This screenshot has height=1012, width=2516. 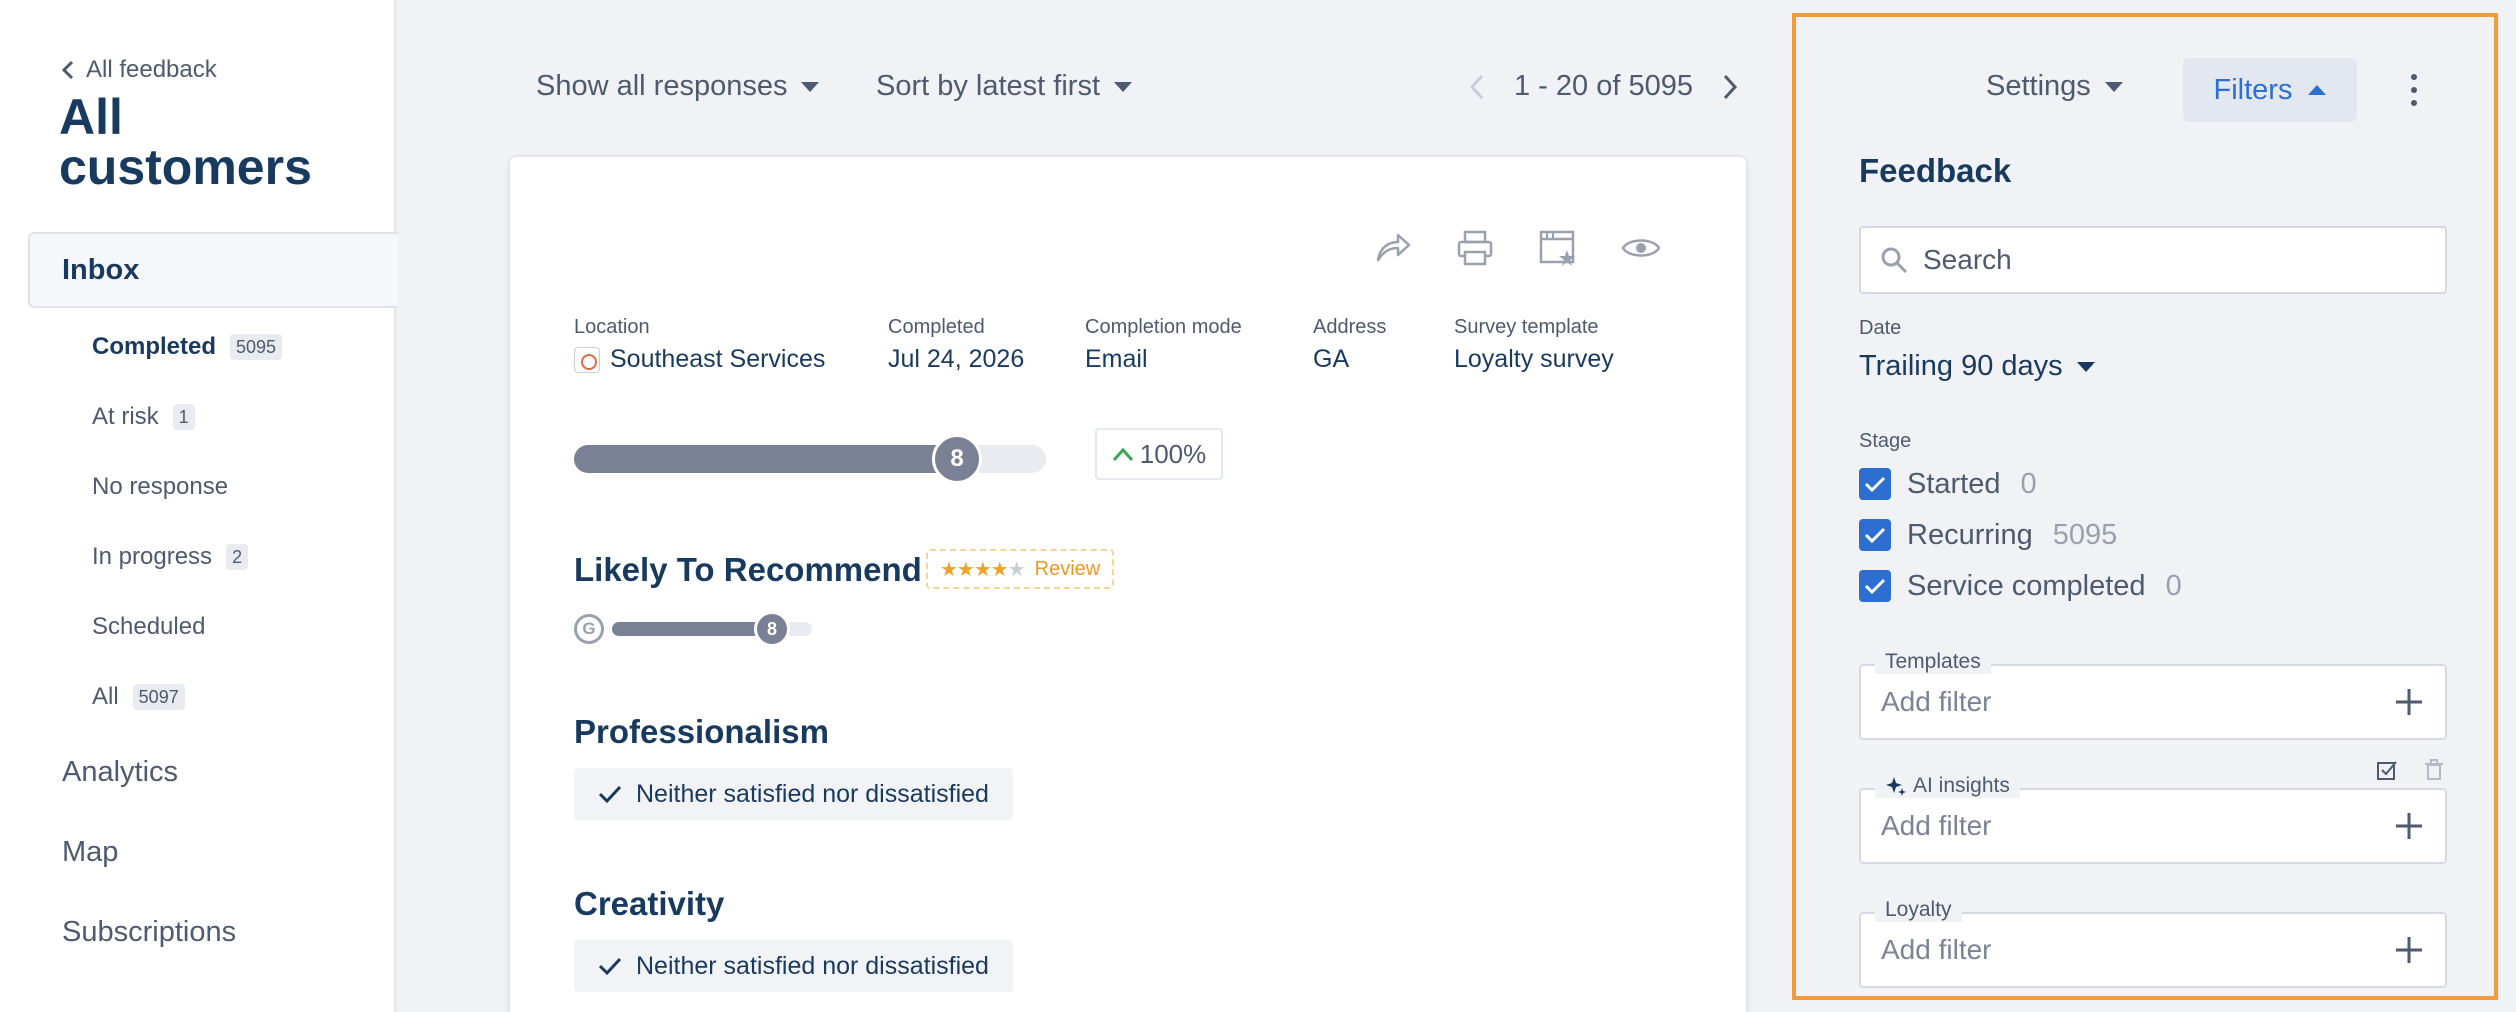 What do you see at coordinates (1350, 327) in the screenshot?
I see `meta-label: Address` at bounding box center [1350, 327].